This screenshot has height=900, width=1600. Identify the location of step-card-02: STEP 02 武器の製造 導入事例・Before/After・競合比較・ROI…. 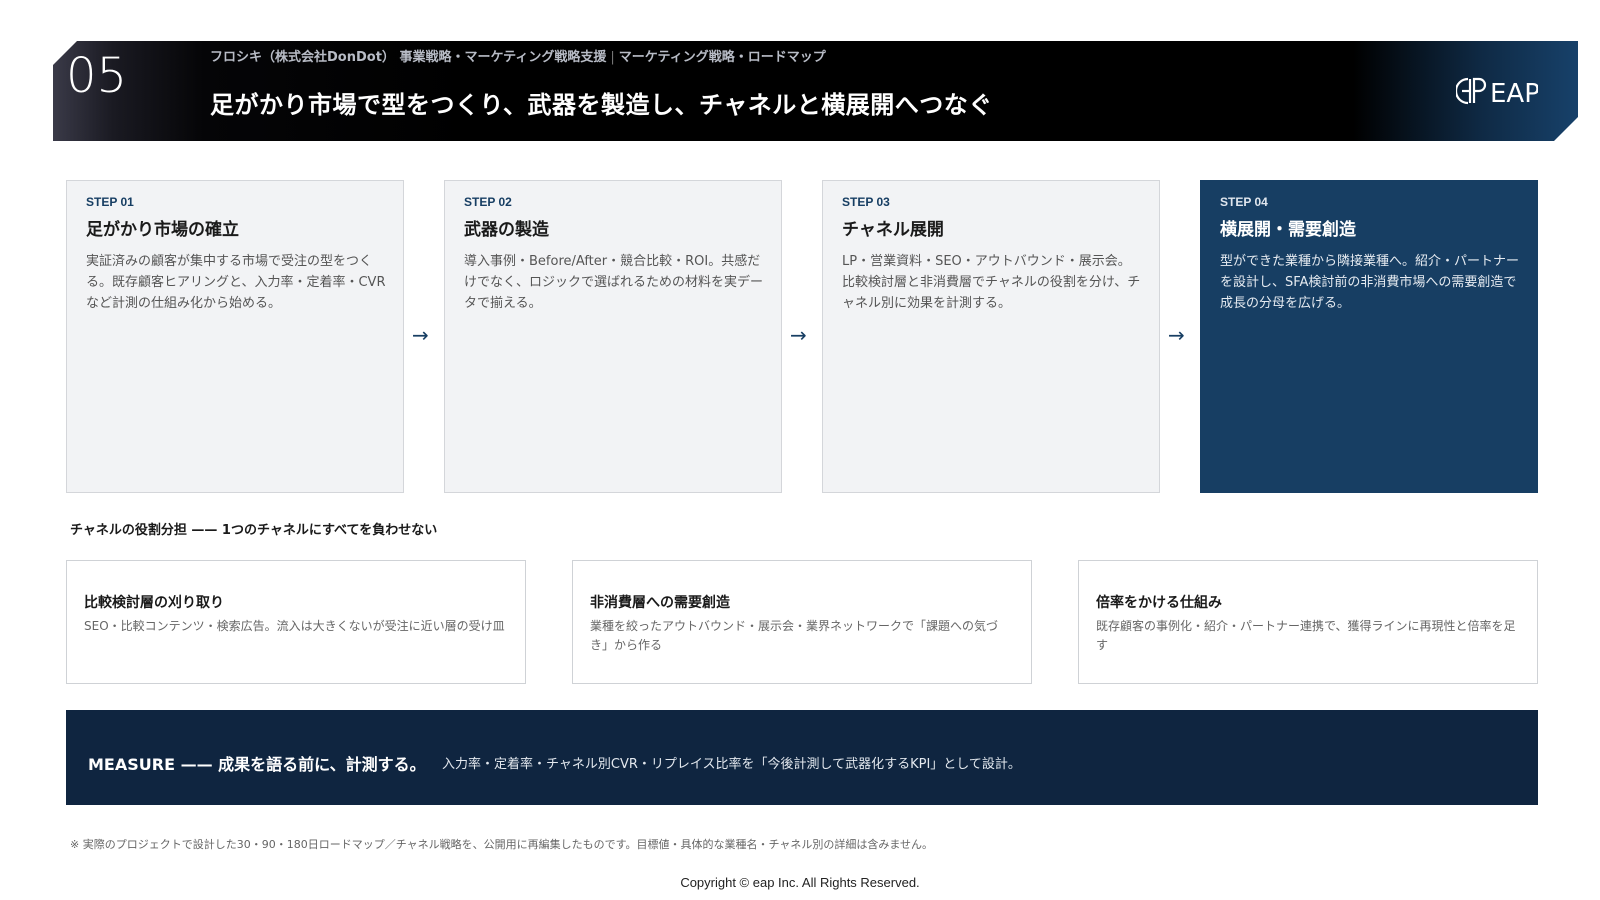
(613, 336).